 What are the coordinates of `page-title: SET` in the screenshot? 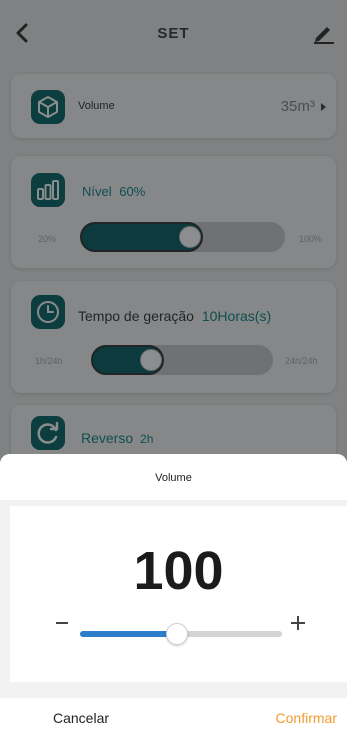 It's located at (173, 33).